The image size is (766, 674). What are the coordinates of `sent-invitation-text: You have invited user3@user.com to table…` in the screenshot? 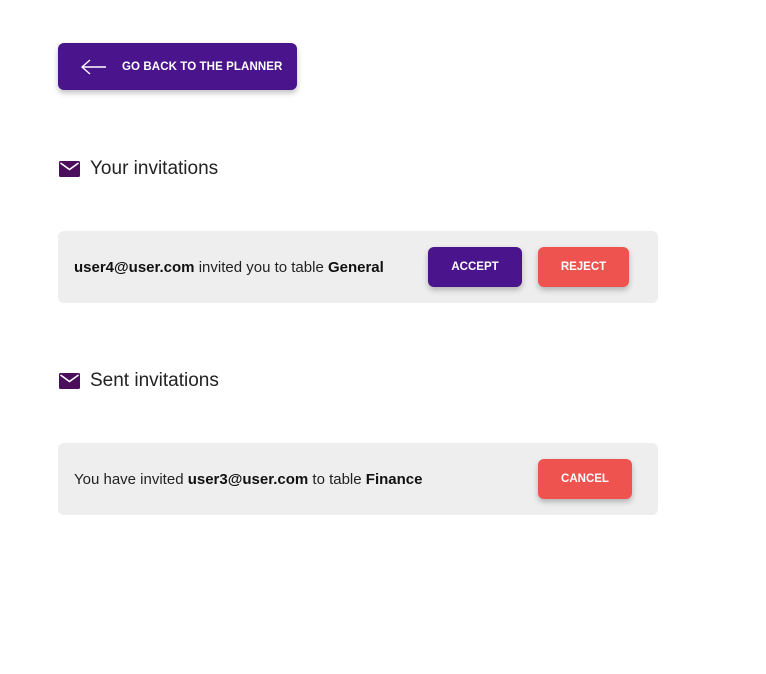 It's located at (248, 479).